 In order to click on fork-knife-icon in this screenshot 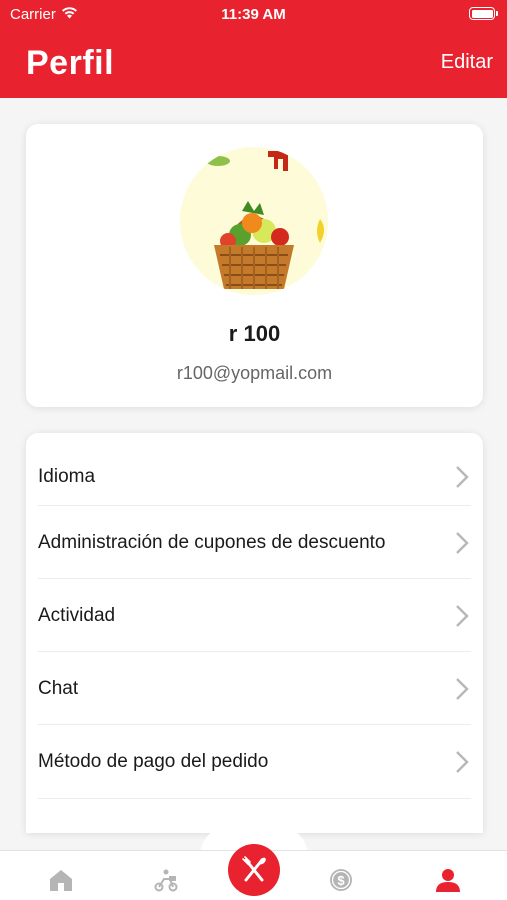, I will do `click(254, 869)`.